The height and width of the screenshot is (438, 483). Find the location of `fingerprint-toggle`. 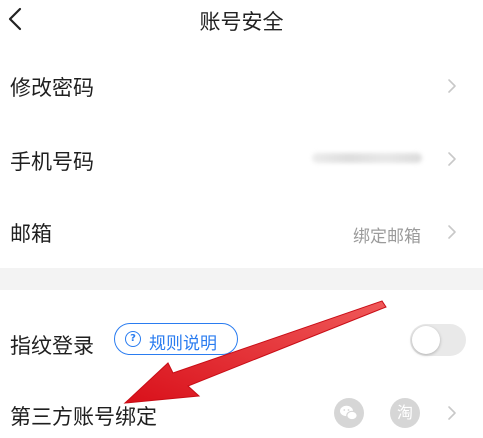

fingerprint-toggle is located at coordinates (438, 340).